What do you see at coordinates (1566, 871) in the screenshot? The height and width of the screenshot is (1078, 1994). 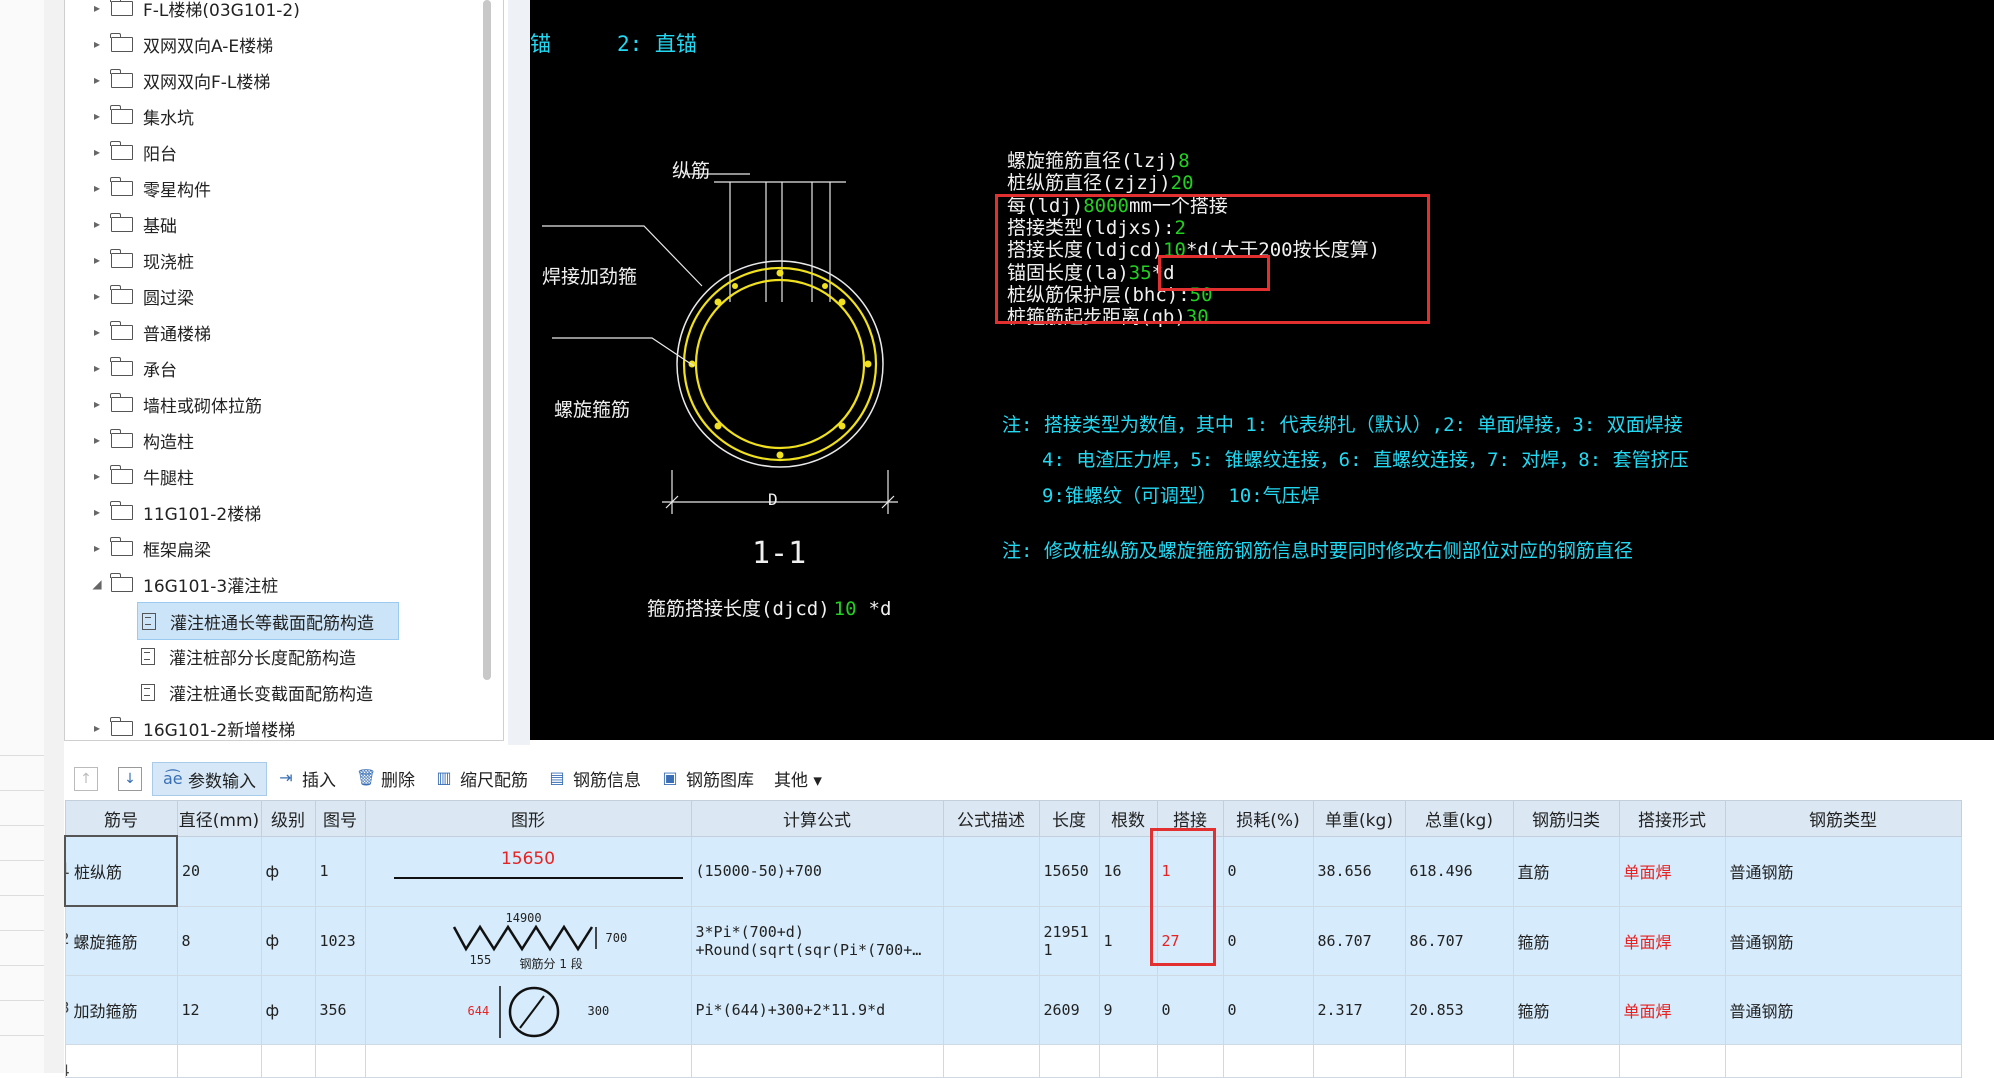 I see `cell-category: 直筋` at bounding box center [1566, 871].